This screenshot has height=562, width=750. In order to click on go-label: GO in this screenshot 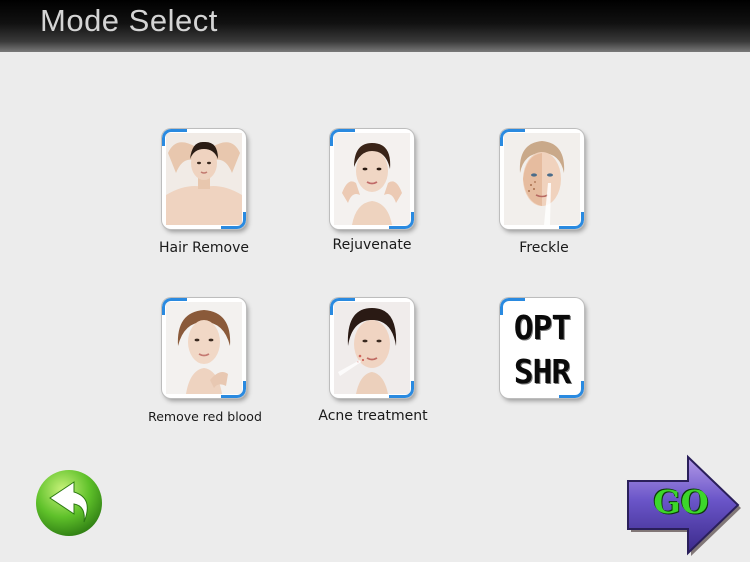, I will do `click(681, 502)`.